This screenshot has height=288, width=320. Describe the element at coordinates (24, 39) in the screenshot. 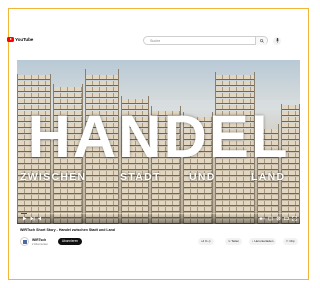

I see `logo-text: YouTube` at that location.